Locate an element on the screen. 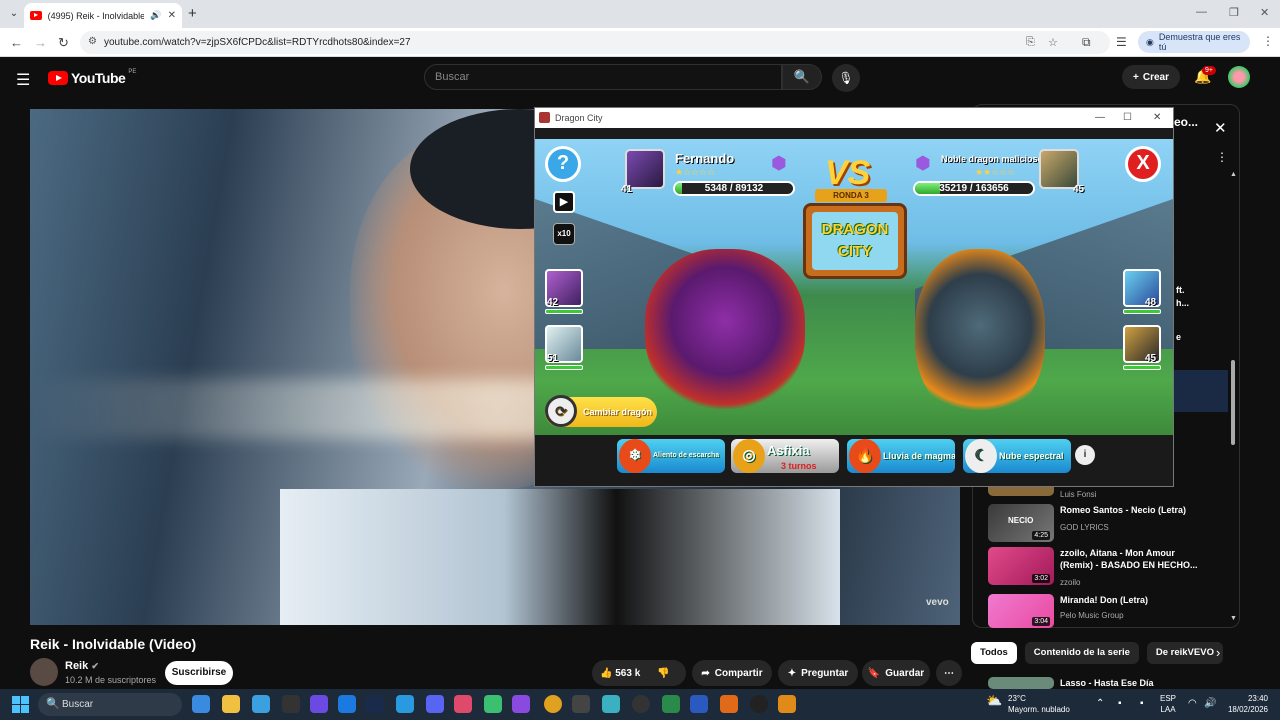 Image resolution: width=1280 pixels, height=720 pixels. chip-series: Contenido de la serie is located at coordinates (1081, 653).